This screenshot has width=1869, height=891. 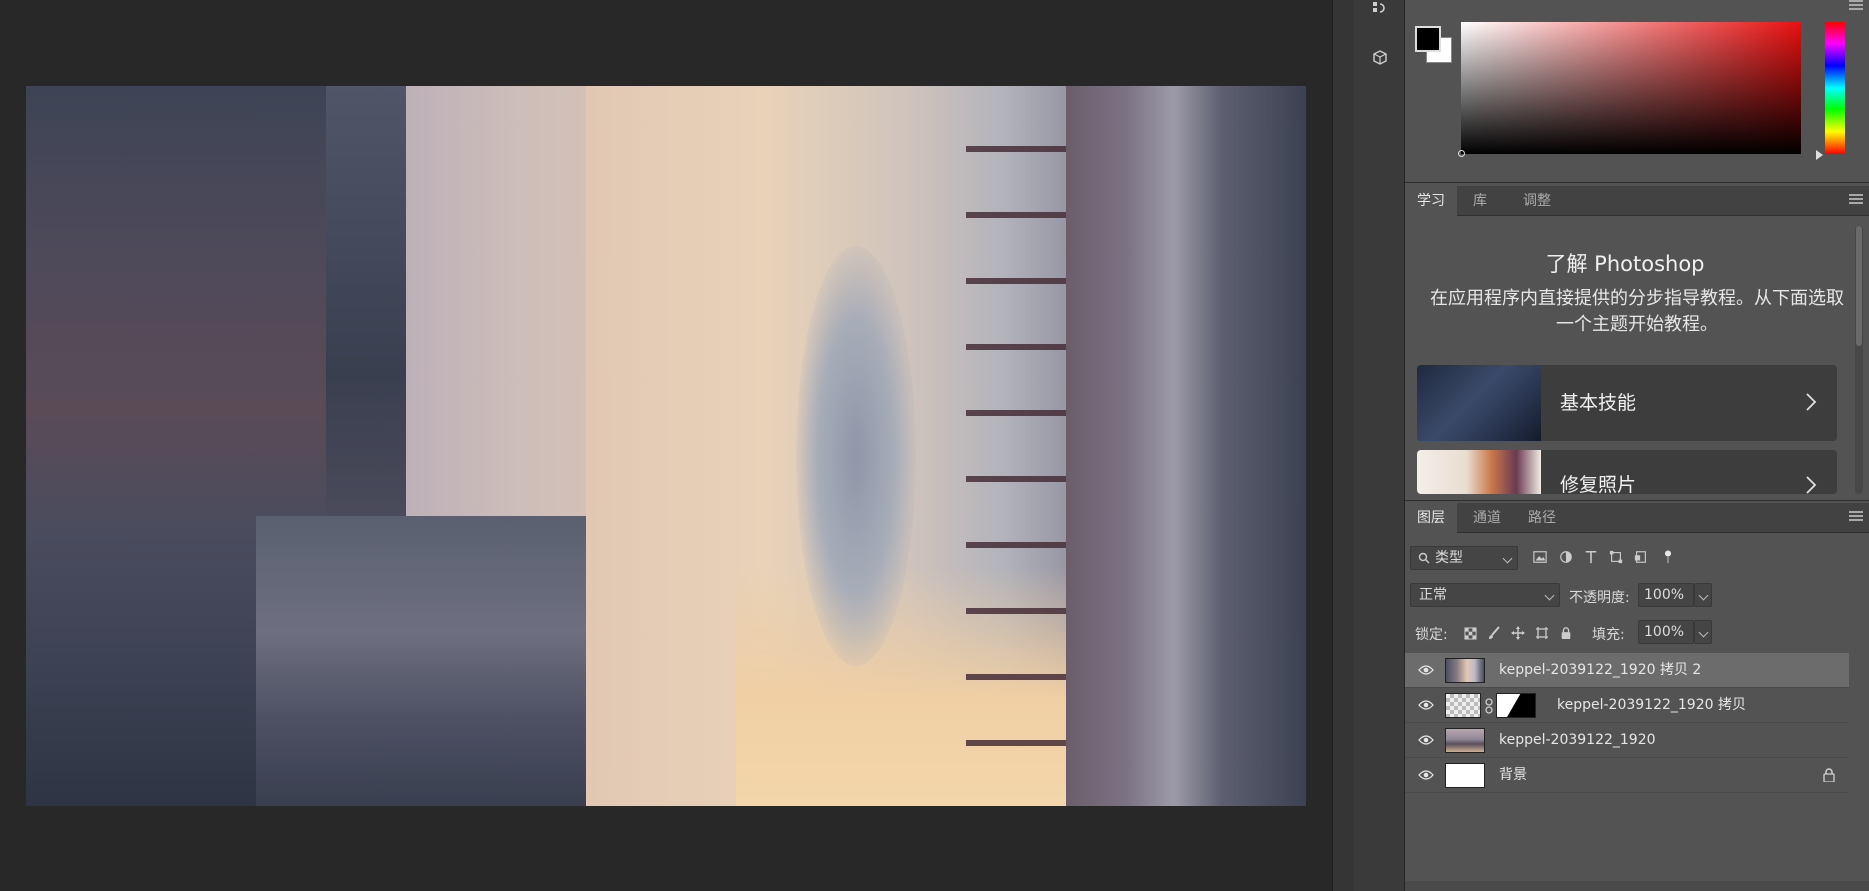 I want to click on layer-name: 背景, so click(x=1513, y=775).